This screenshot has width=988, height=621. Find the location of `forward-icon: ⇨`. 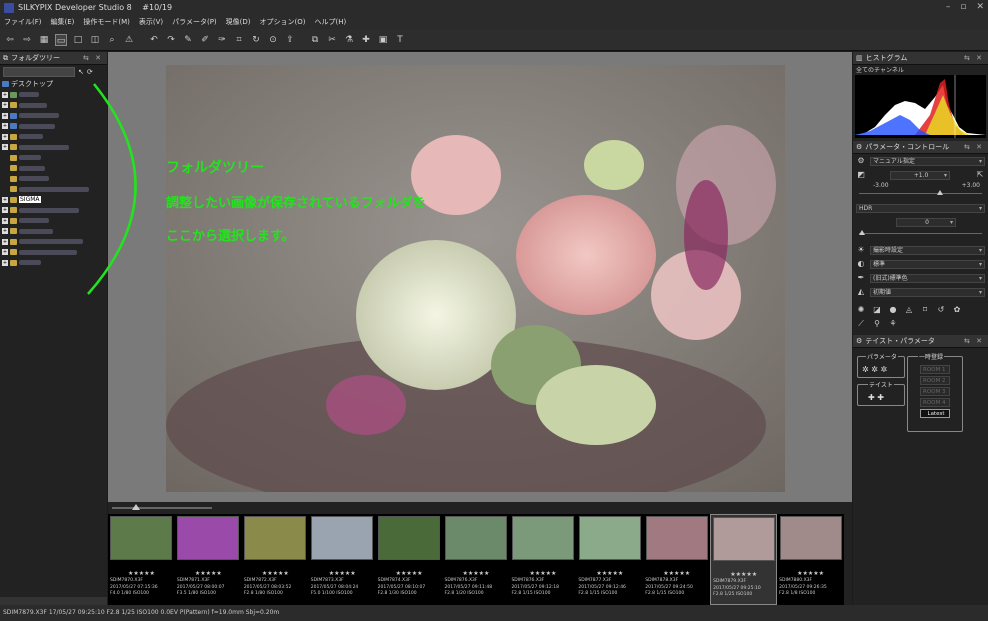

forward-icon: ⇨ is located at coordinates (27, 40).